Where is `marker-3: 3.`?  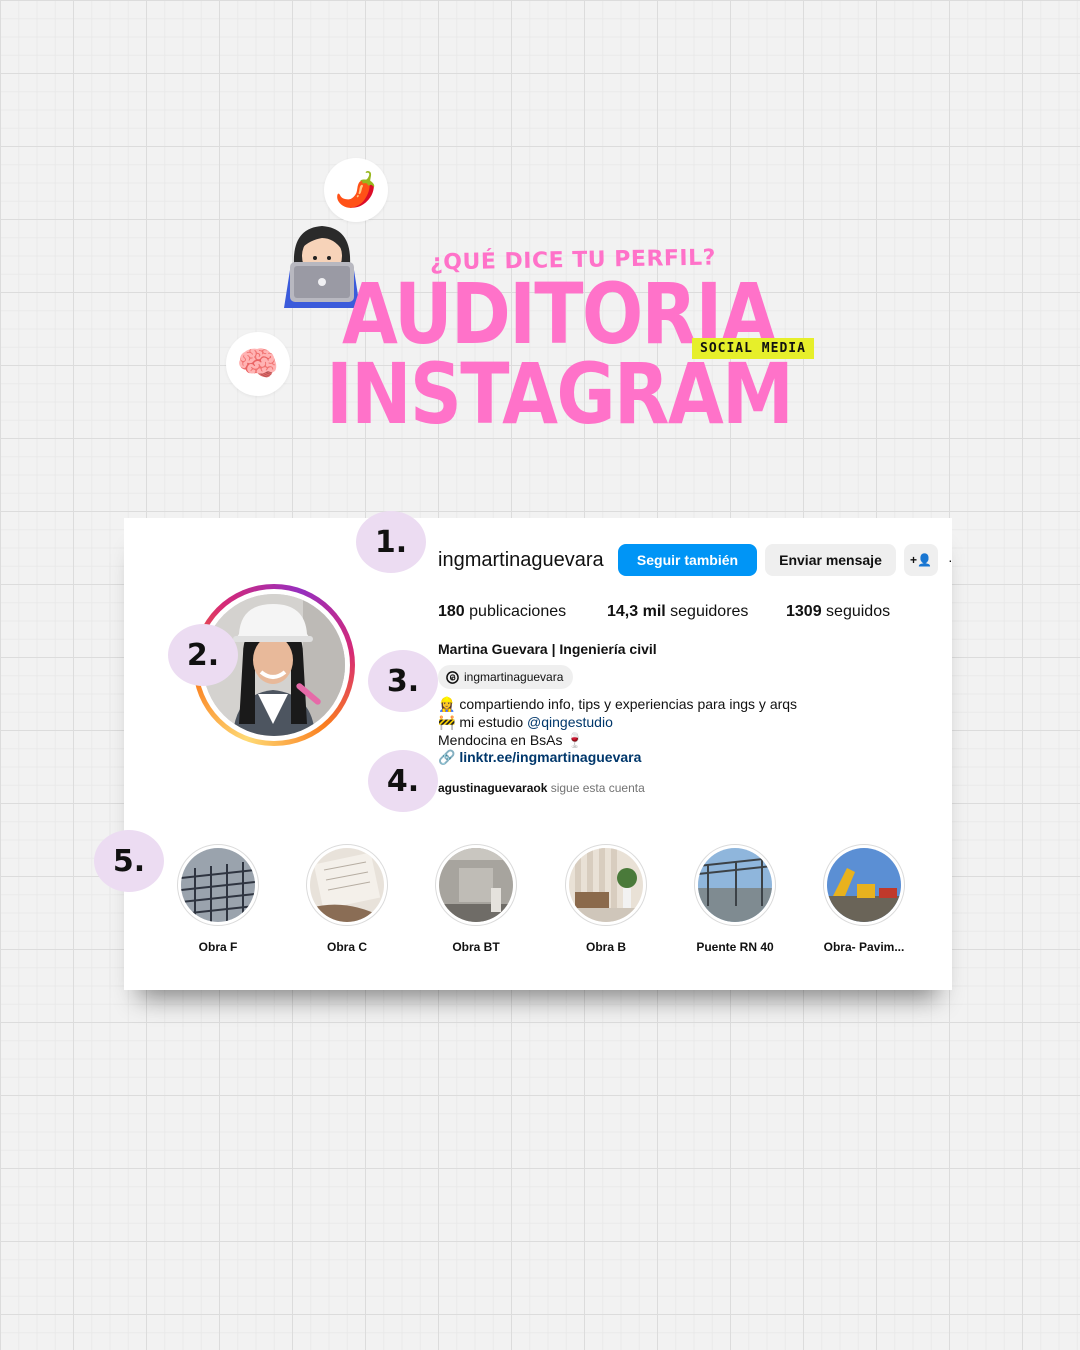 marker-3: 3. is located at coordinates (403, 681).